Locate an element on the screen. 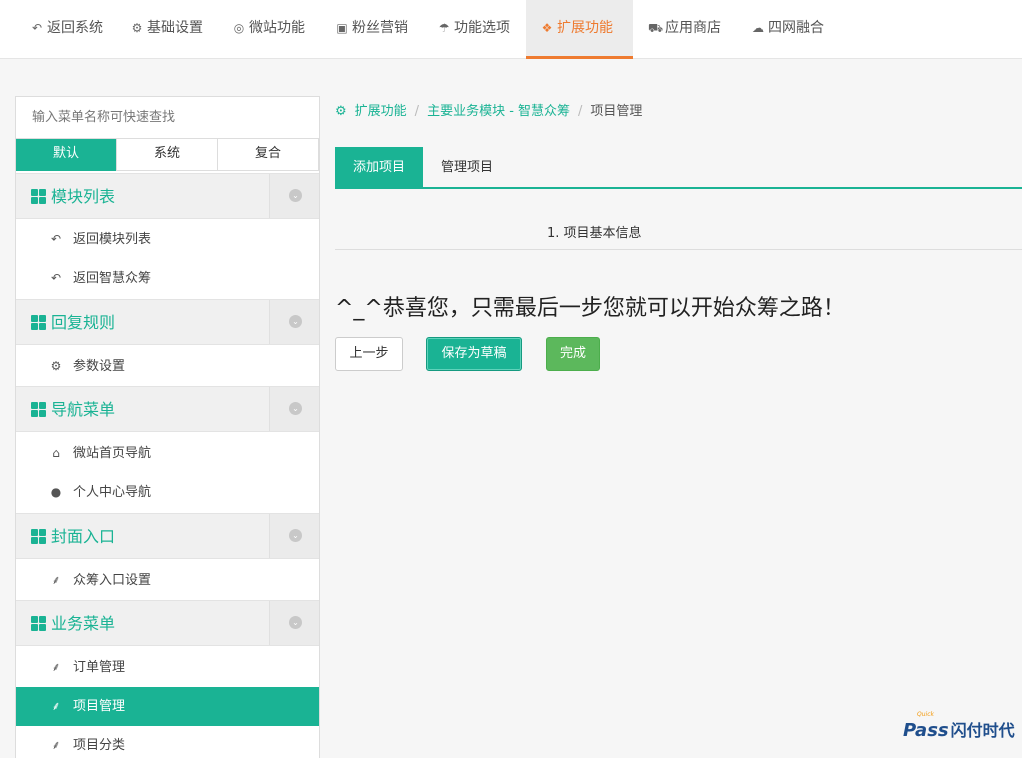 The image size is (1022, 758). umbrella-icon: ☂ is located at coordinates (444, 28).